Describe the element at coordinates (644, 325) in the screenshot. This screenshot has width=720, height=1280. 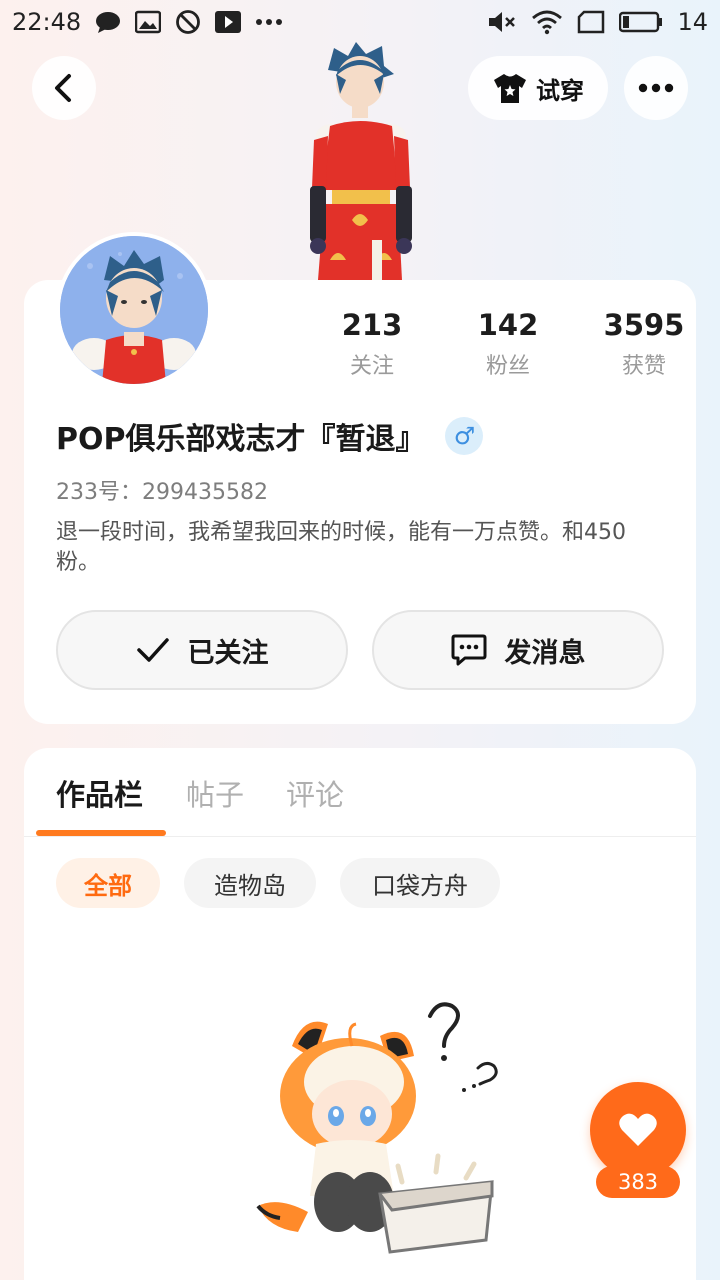
I see `stat-value: 3595` at that location.